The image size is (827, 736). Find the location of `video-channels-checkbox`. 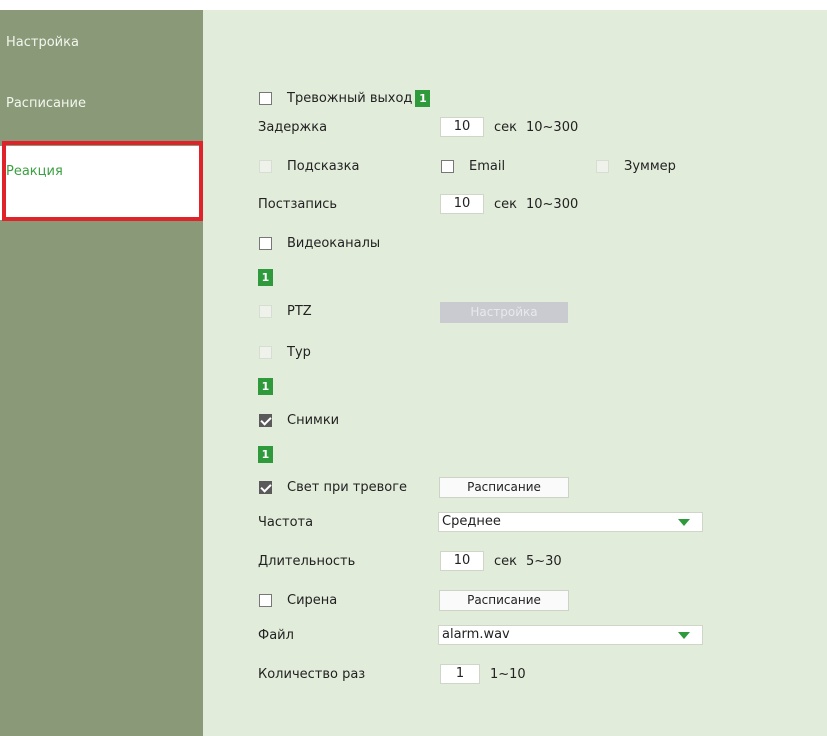

video-channels-checkbox is located at coordinates (265, 243).